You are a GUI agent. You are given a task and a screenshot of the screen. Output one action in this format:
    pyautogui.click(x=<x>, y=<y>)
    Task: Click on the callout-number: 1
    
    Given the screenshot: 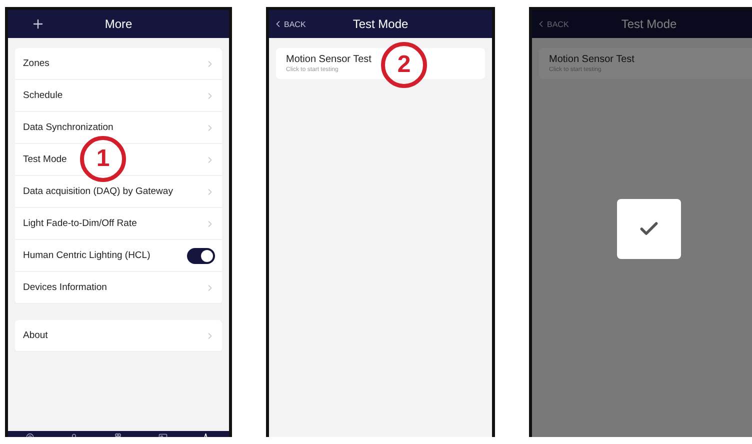 What is the action you would take?
    pyautogui.click(x=103, y=159)
    